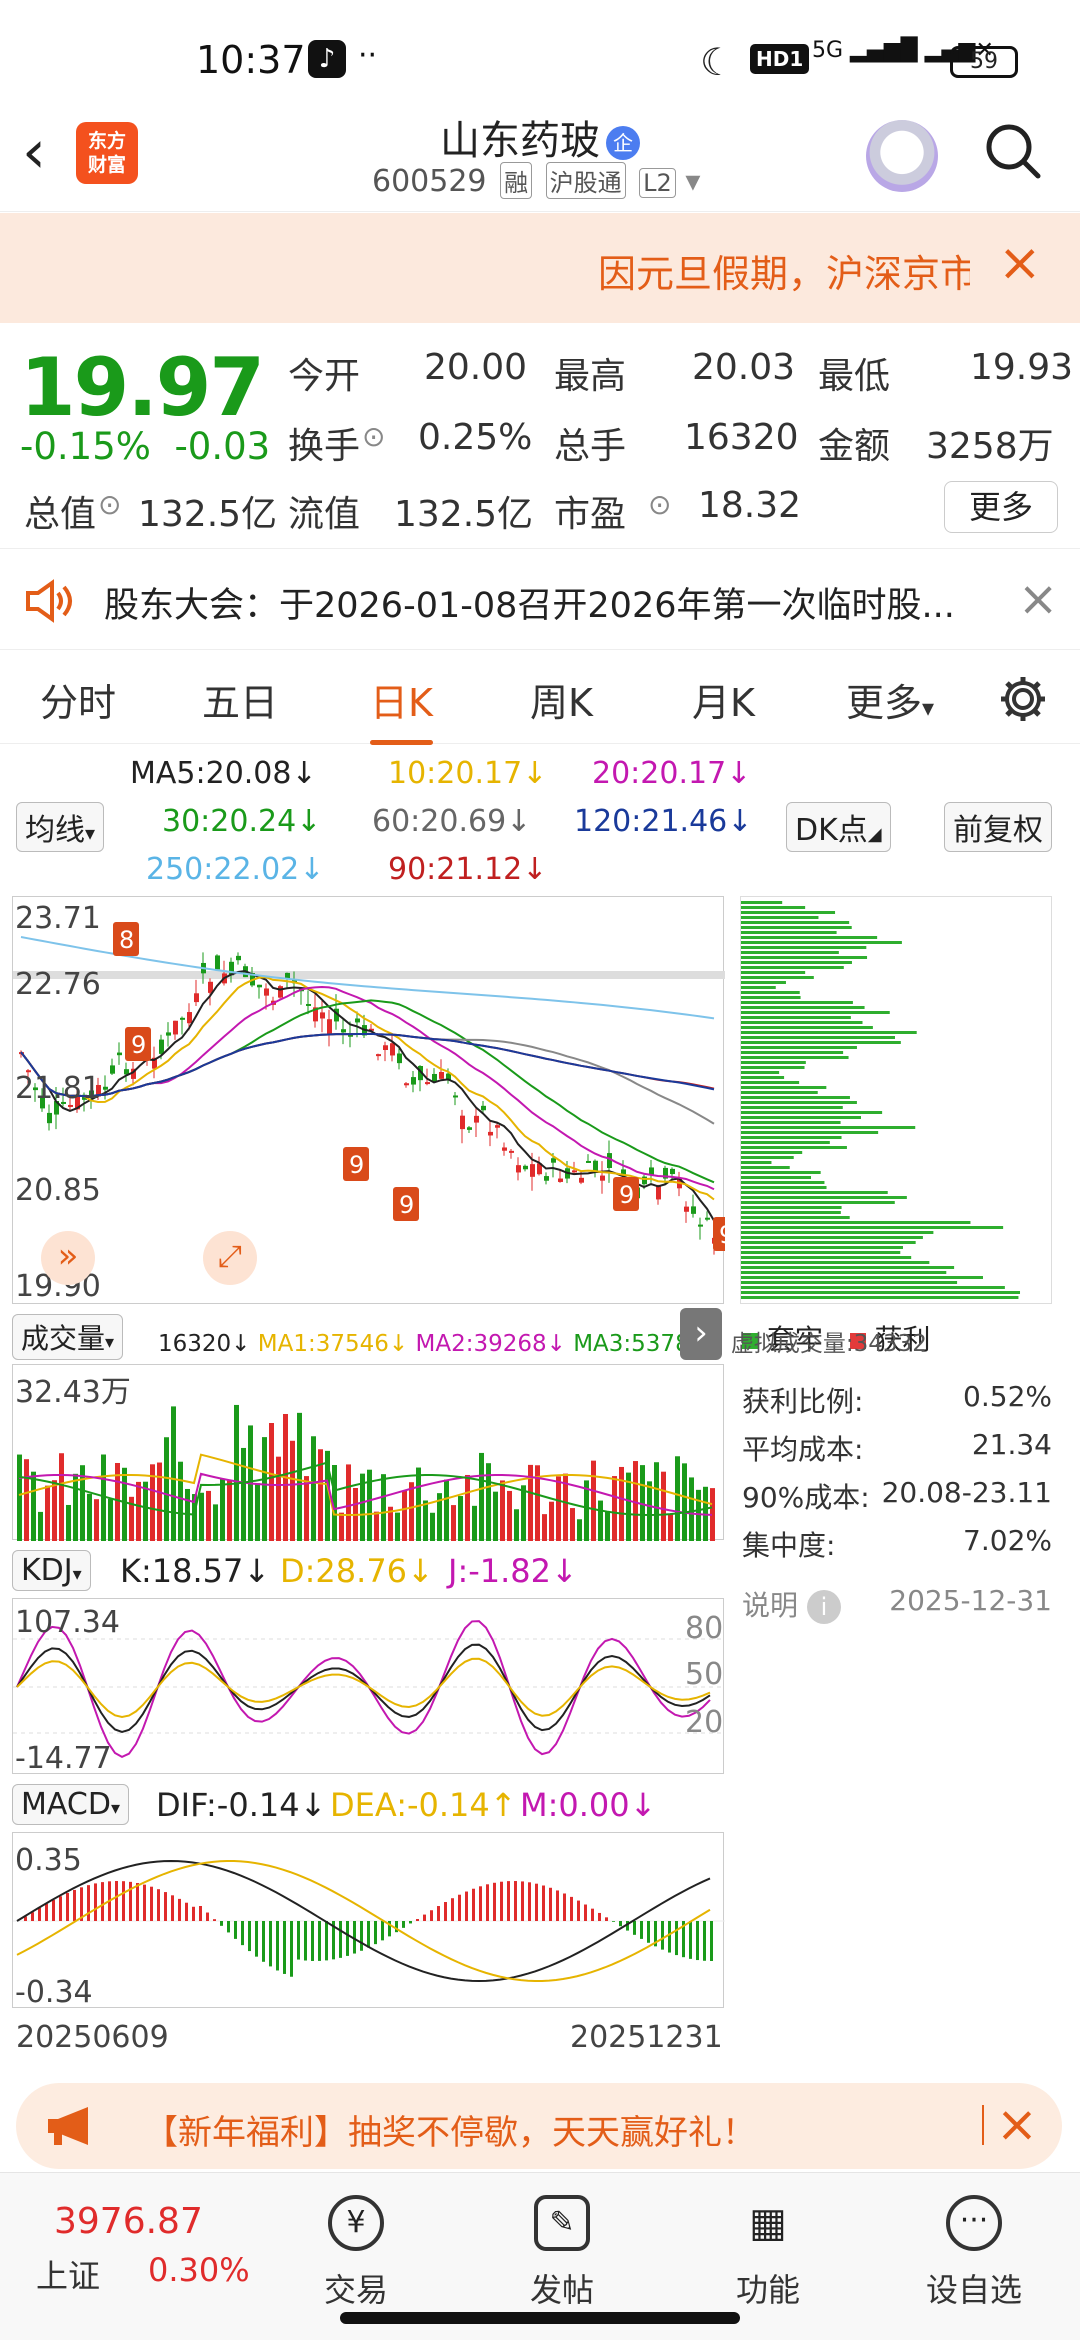 The image size is (1080, 2340). Describe the element at coordinates (974, 2253) in the screenshot. I see `nav-watchlist: ··· 设自选` at that location.